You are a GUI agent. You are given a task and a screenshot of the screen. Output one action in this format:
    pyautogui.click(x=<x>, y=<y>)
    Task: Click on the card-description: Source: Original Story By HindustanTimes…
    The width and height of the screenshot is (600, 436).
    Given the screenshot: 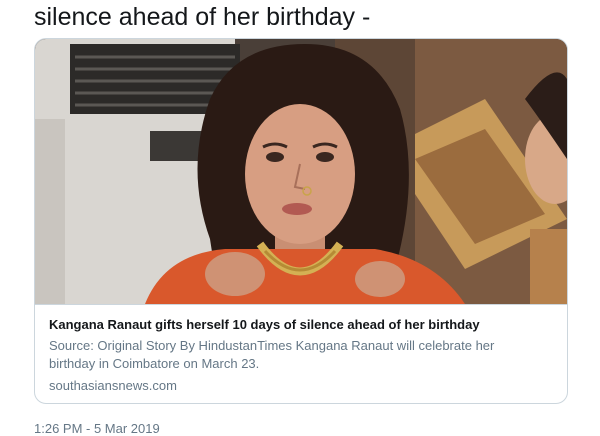 What is the action you would take?
    pyautogui.click(x=272, y=354)
    